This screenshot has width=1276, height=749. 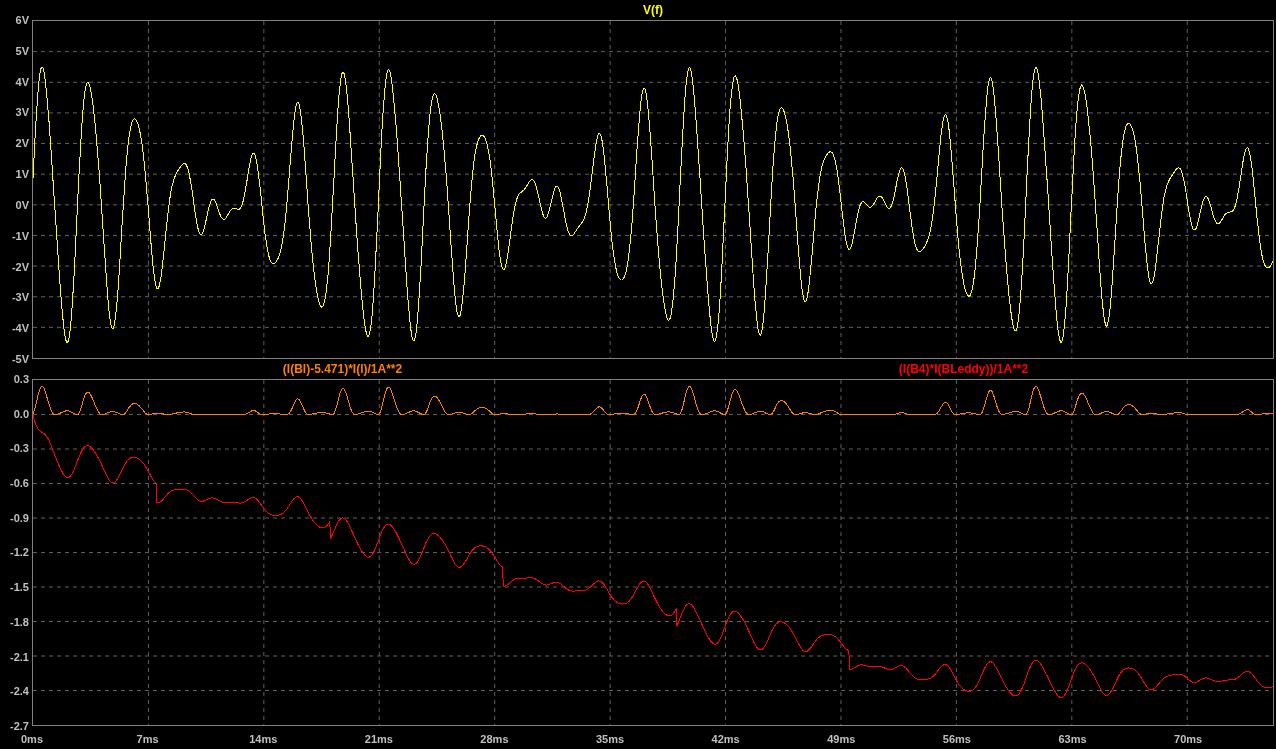 What do you see at coordinates (22, 143) in the screenshot?
I see `y-axis-label: 2V` at bounding box center [22, 143].